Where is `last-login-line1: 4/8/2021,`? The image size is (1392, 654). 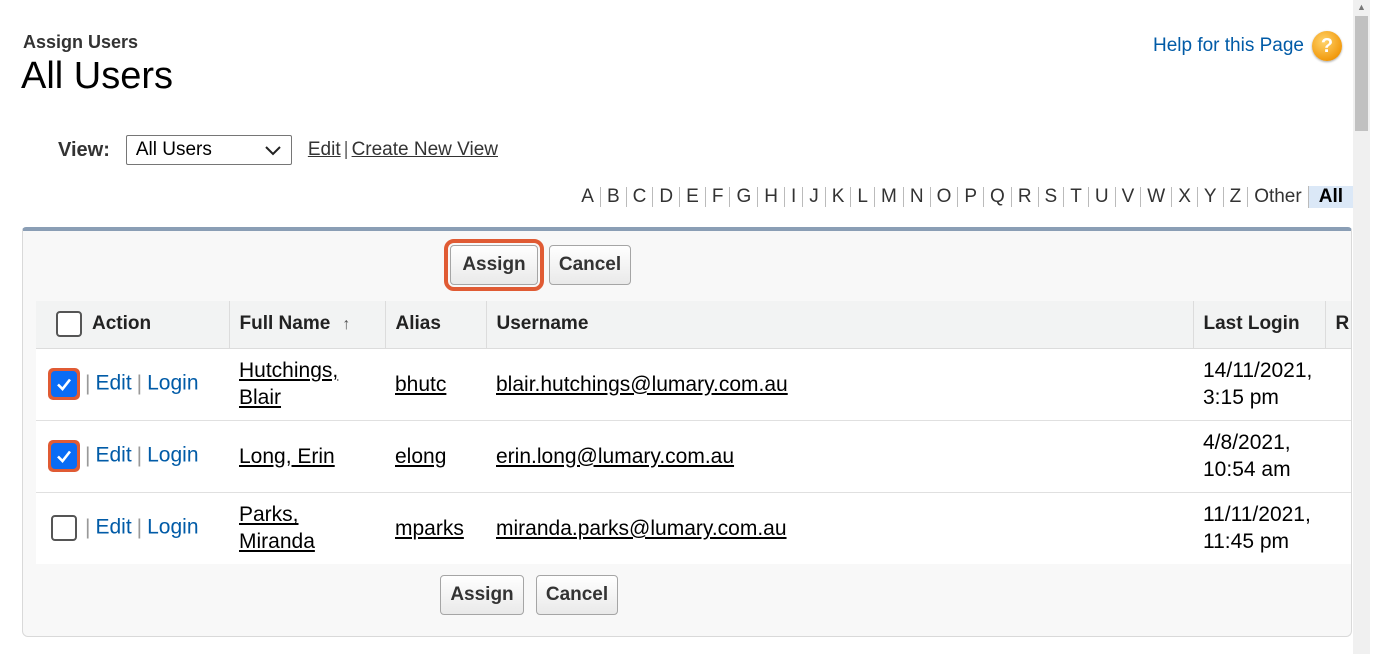
last-login-line1: 4/8/2021, is located at coordinates (1247, 442).